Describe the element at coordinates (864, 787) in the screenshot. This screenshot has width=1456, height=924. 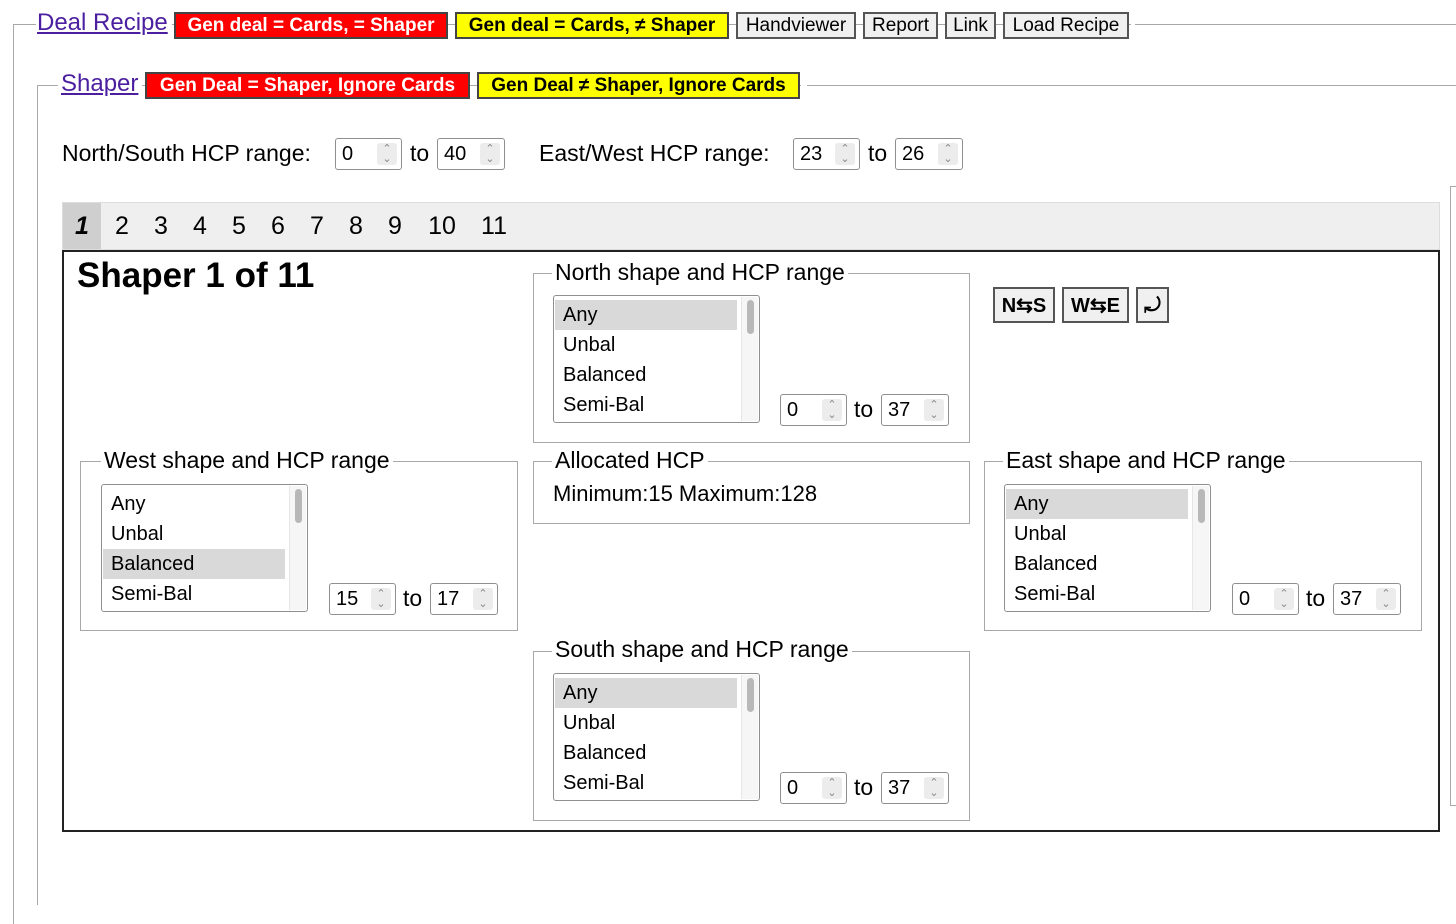
I see `south-to-label: to` at that location.